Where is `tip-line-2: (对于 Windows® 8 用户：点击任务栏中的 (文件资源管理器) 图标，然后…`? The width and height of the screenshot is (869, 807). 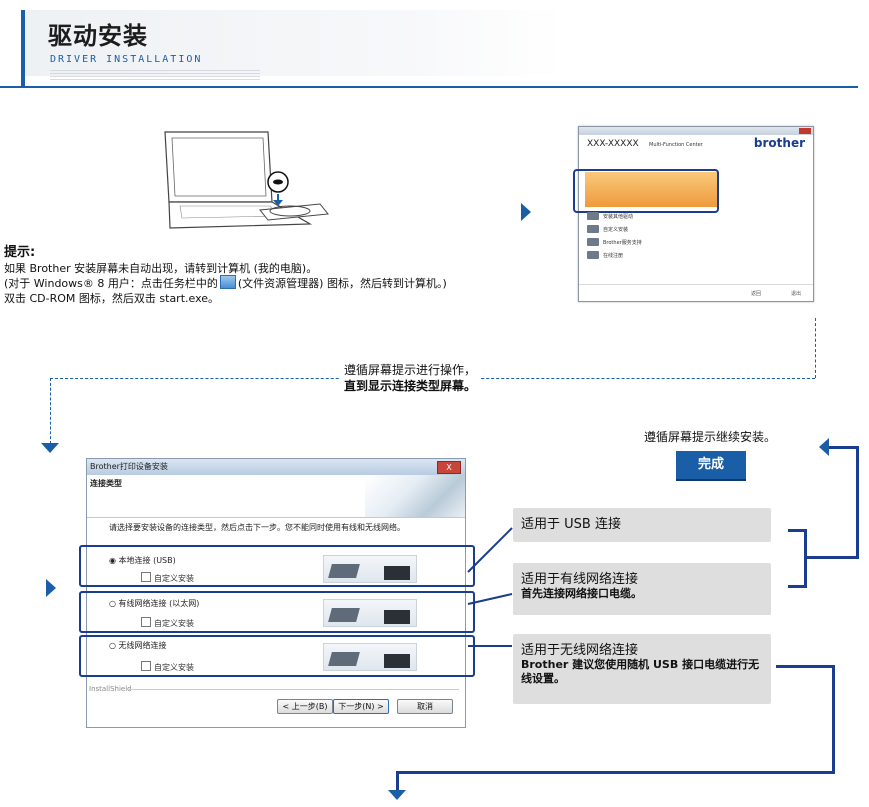
tip-line-2: (对于 Windows® 8 用户：点击任务栏中的 (文件资源管理器) 图标，然后… is located at coordinates (225, 283).